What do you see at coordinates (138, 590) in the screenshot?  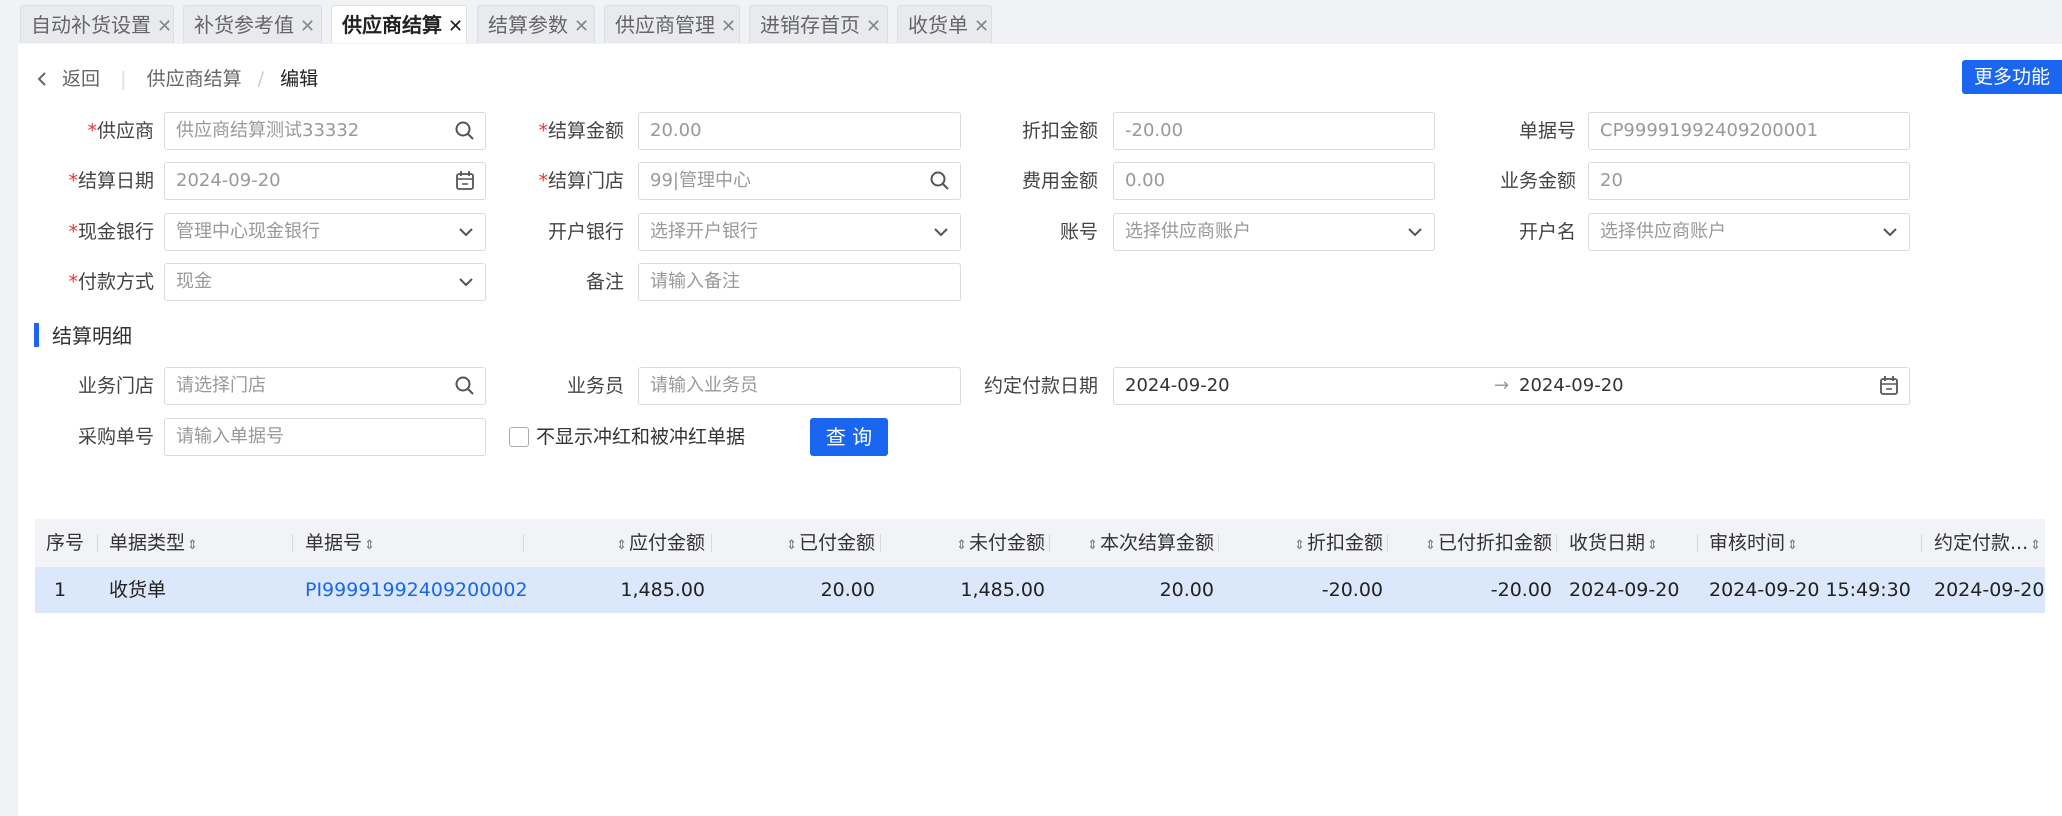 I see `cell-doc-type: 收货单` at bounding box center [138, 590].